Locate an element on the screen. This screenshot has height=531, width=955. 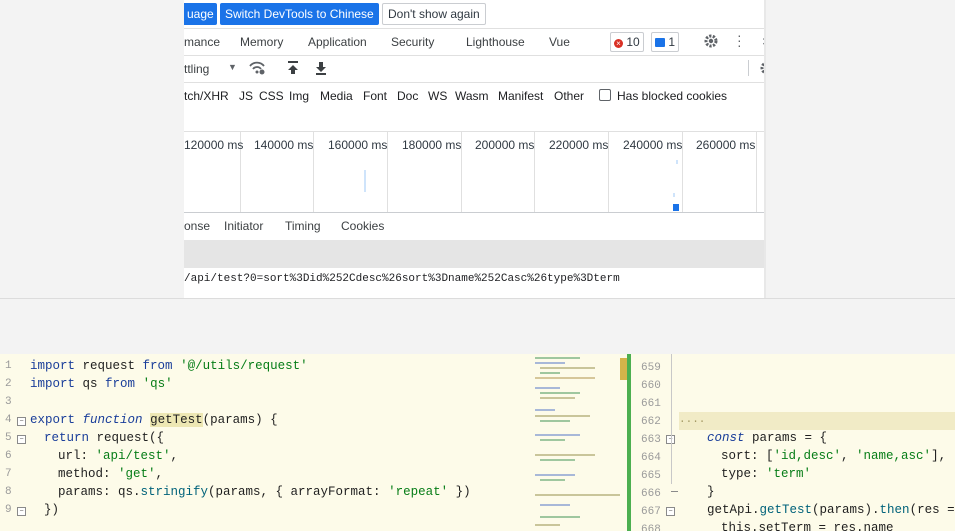
switch-language-button: Switch DevTools to Chinese is located at coordinates (299, 14).